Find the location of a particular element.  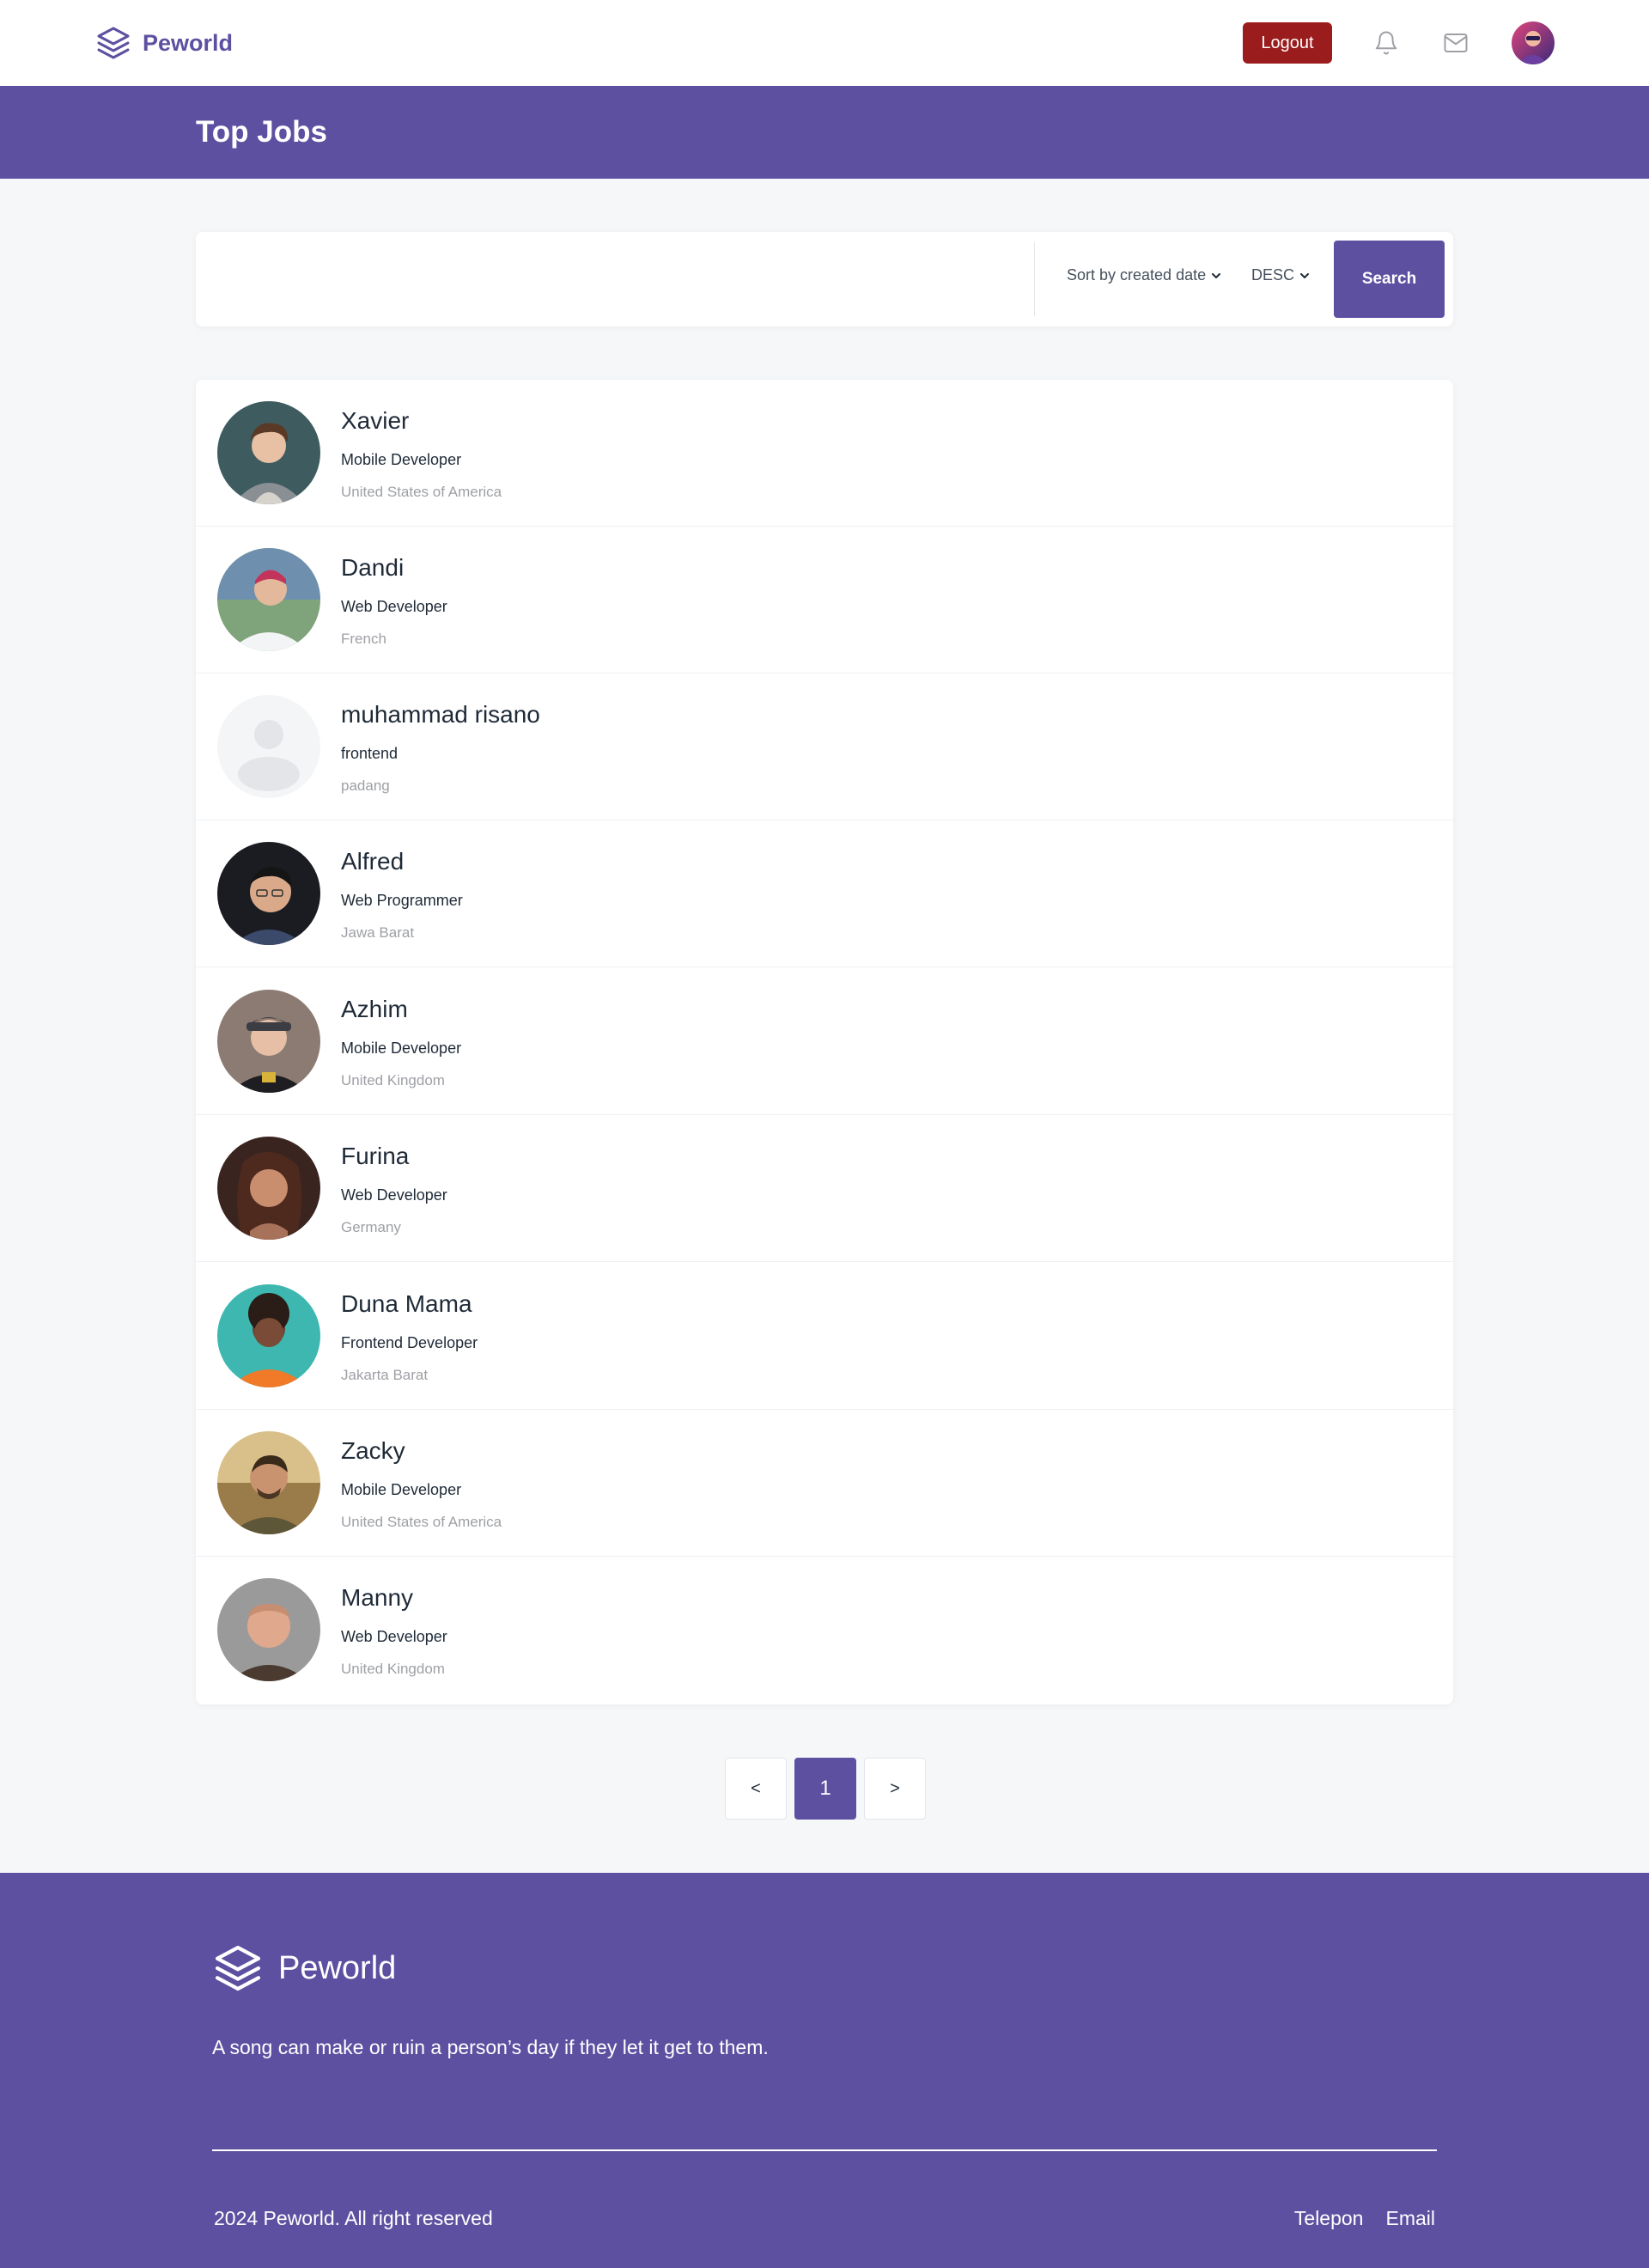

sort-select-label: Sort by created date is located at coordinates (1137, 275).